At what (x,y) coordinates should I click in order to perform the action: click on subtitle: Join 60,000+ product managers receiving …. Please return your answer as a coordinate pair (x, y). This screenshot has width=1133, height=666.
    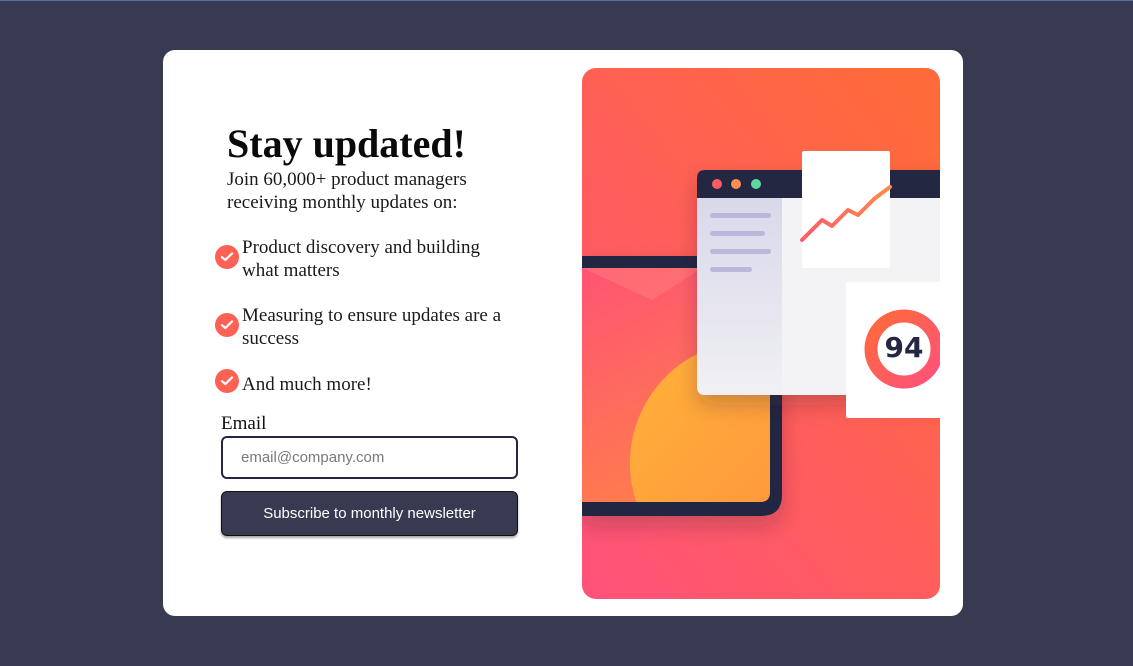
    Looking at the image, I should click on (347, 191).